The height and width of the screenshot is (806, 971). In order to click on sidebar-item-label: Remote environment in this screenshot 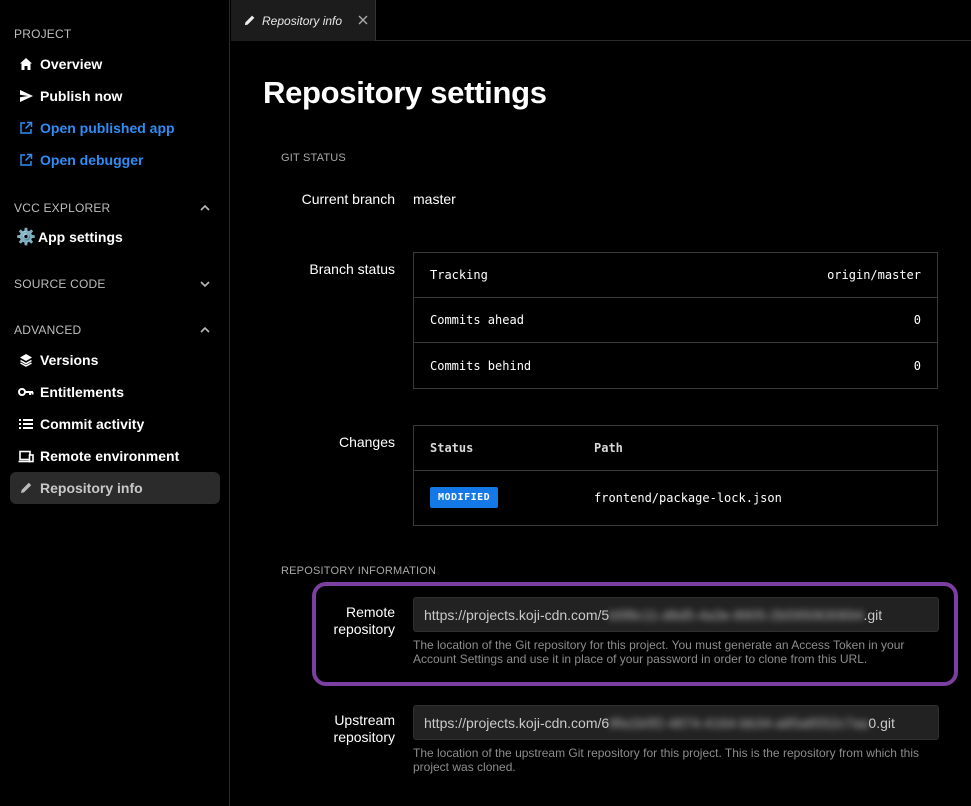, I will do `click(110, 456)`.